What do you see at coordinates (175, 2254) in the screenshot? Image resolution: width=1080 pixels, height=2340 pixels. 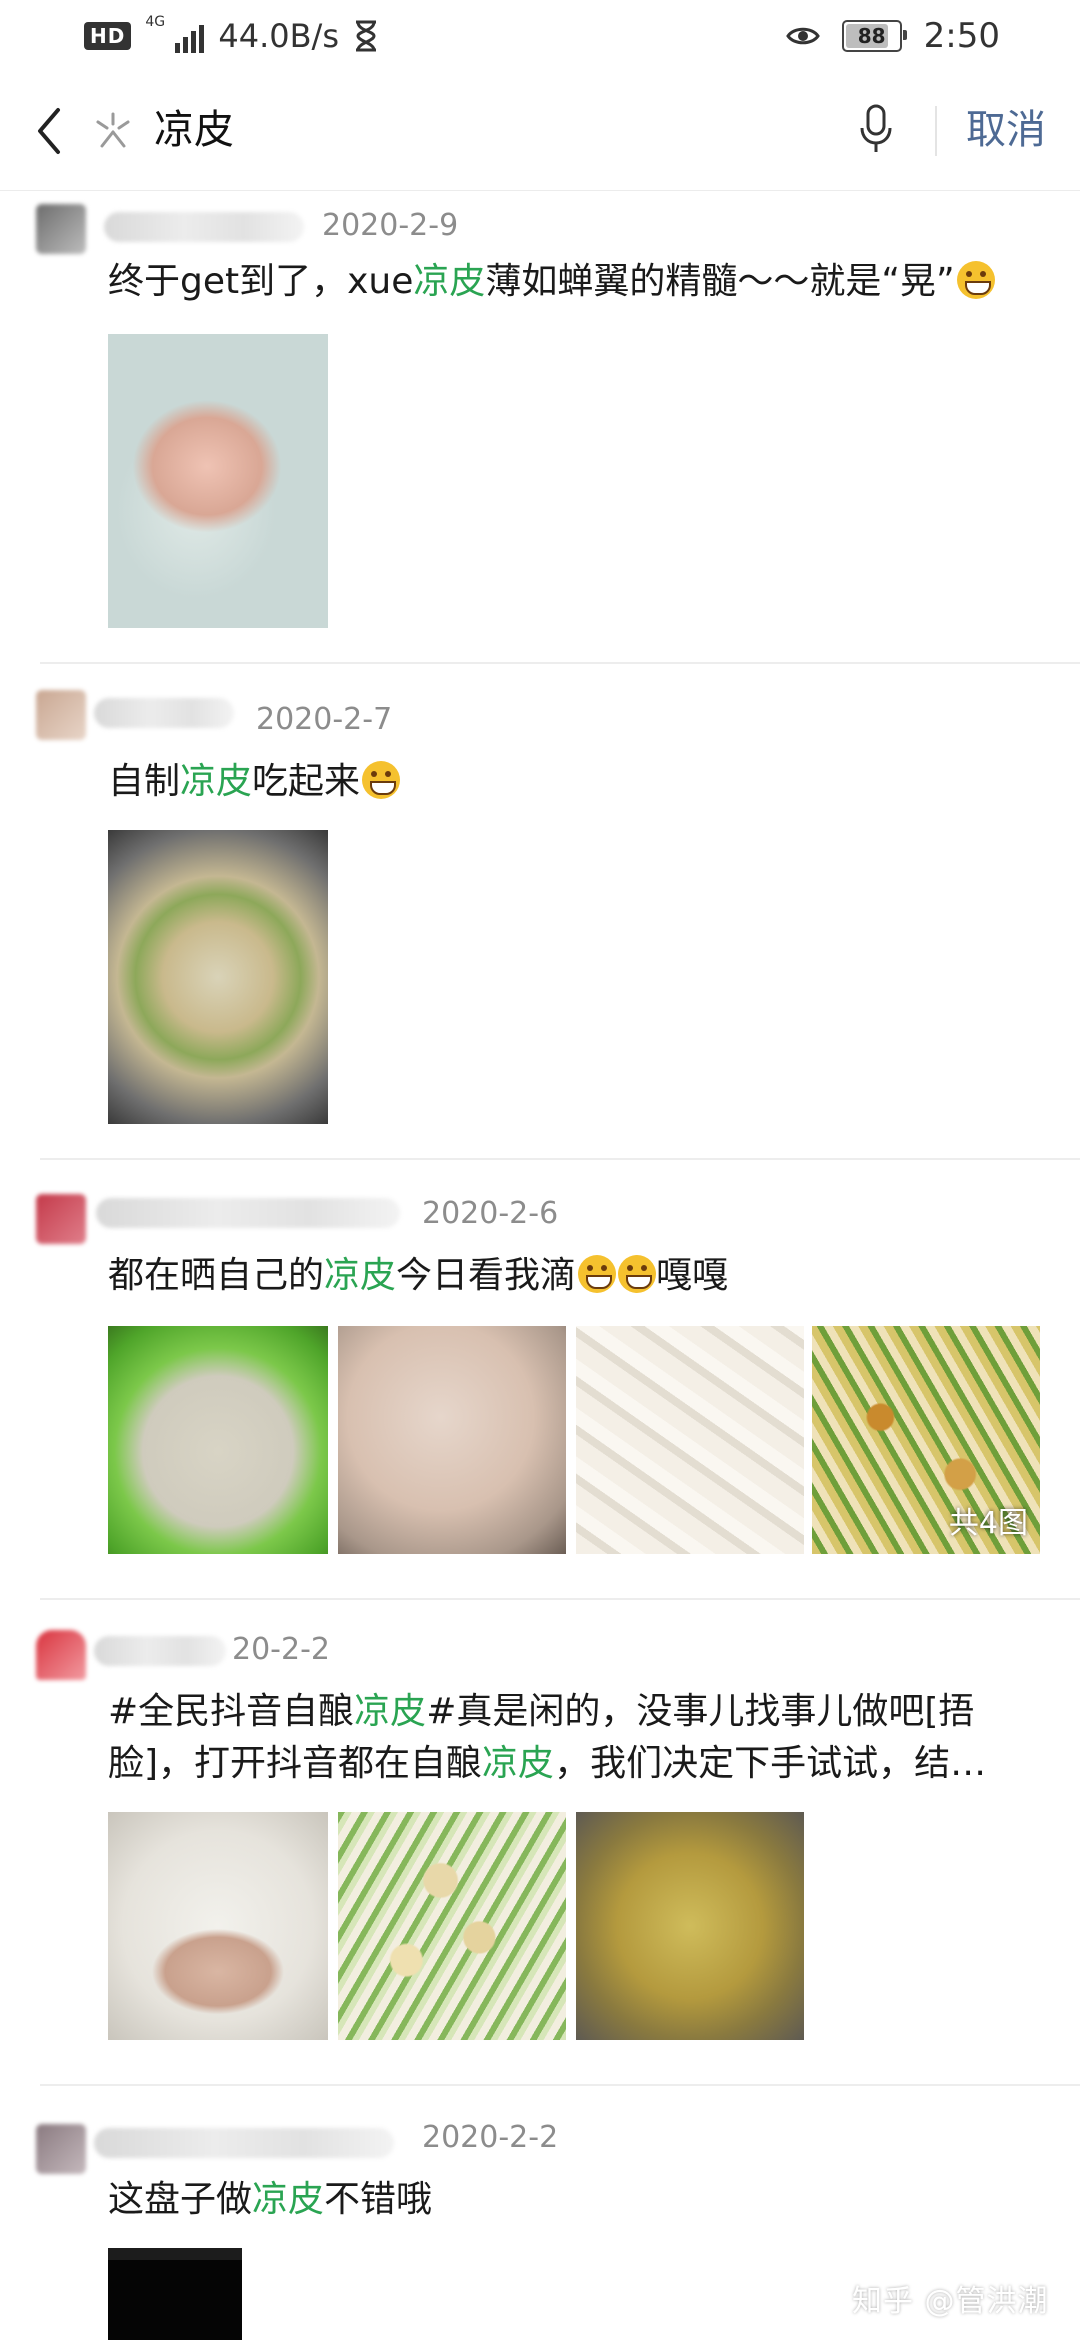 I see `image-top-strip` at bounding box center [175, 2254].